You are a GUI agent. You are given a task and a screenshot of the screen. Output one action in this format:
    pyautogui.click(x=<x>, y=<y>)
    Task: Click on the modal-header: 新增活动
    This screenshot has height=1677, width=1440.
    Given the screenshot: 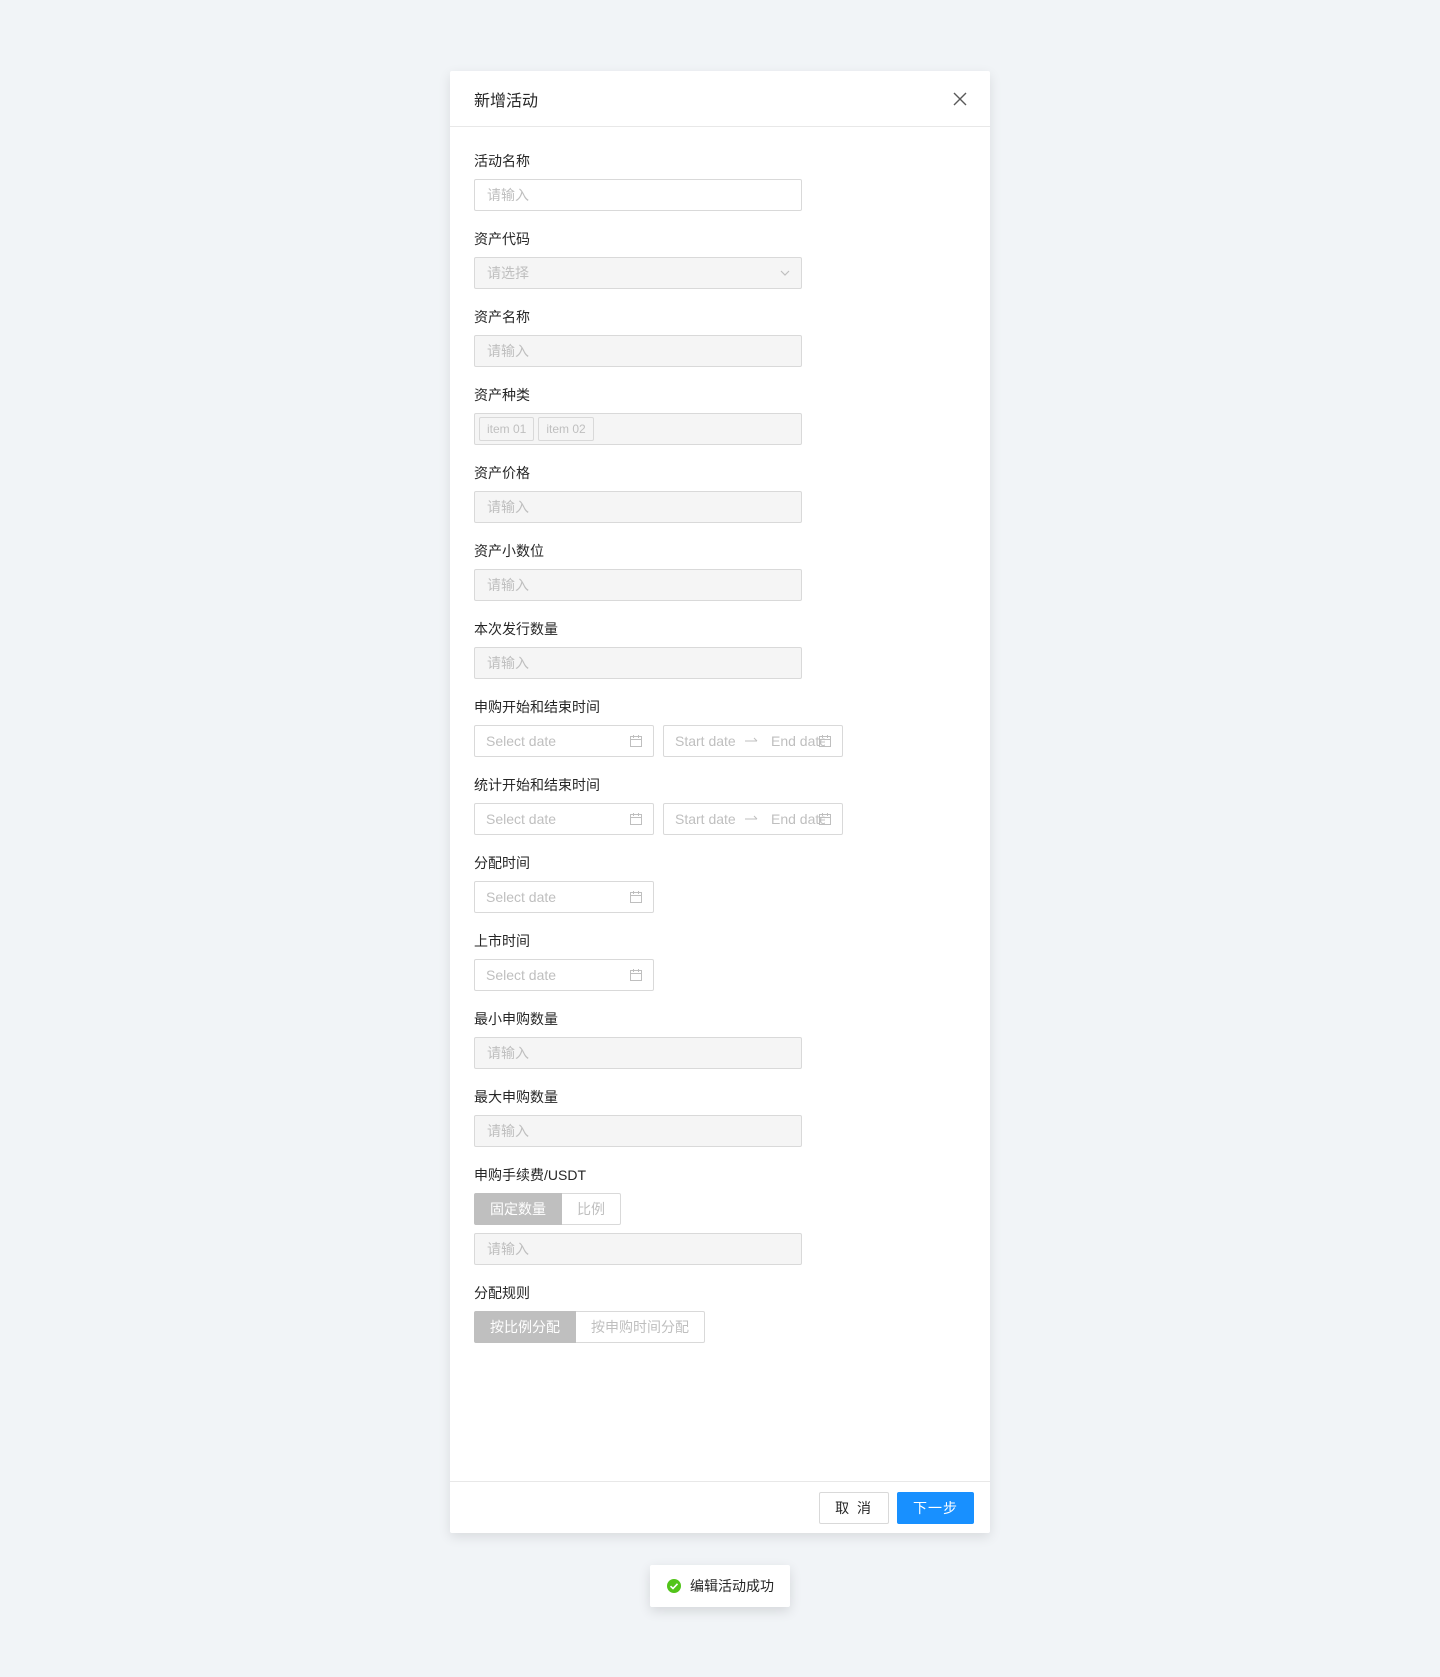 What is the action you would take?
    pyautogui.click(x=720, y=99)
    